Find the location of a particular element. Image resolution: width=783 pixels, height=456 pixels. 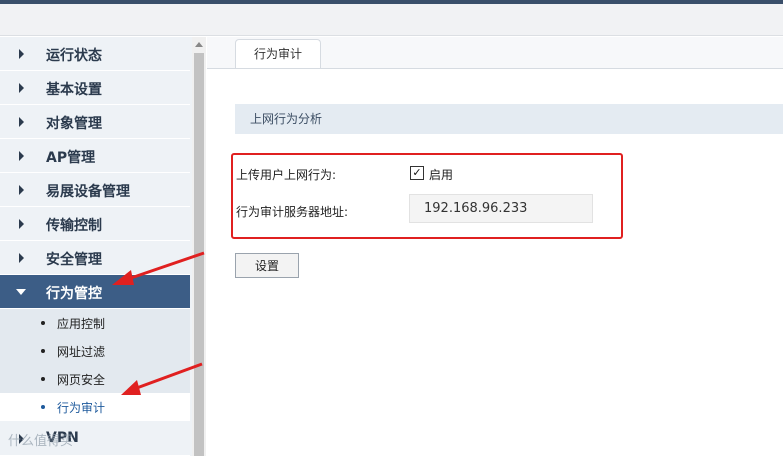

sidebar-item-ap-management: AP管理 is located at coordinates (95, 156).